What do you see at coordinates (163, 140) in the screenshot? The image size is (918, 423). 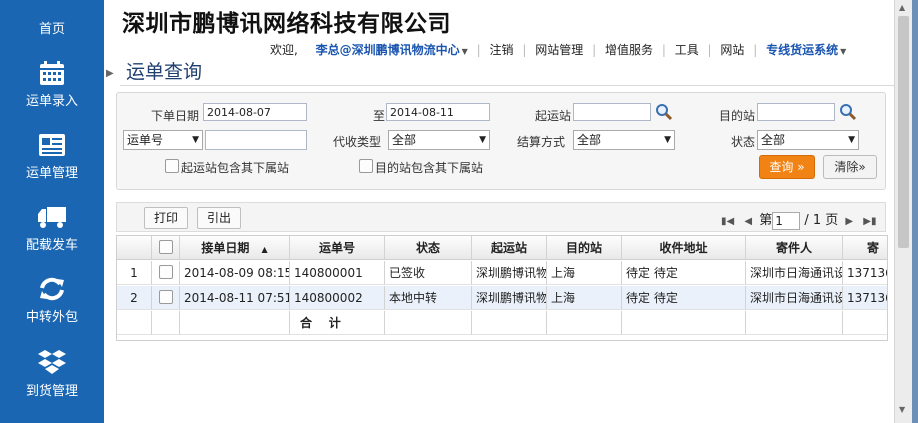 I see `waybill-type-select: 运单号 ▼` at bounding box center [163, 140].